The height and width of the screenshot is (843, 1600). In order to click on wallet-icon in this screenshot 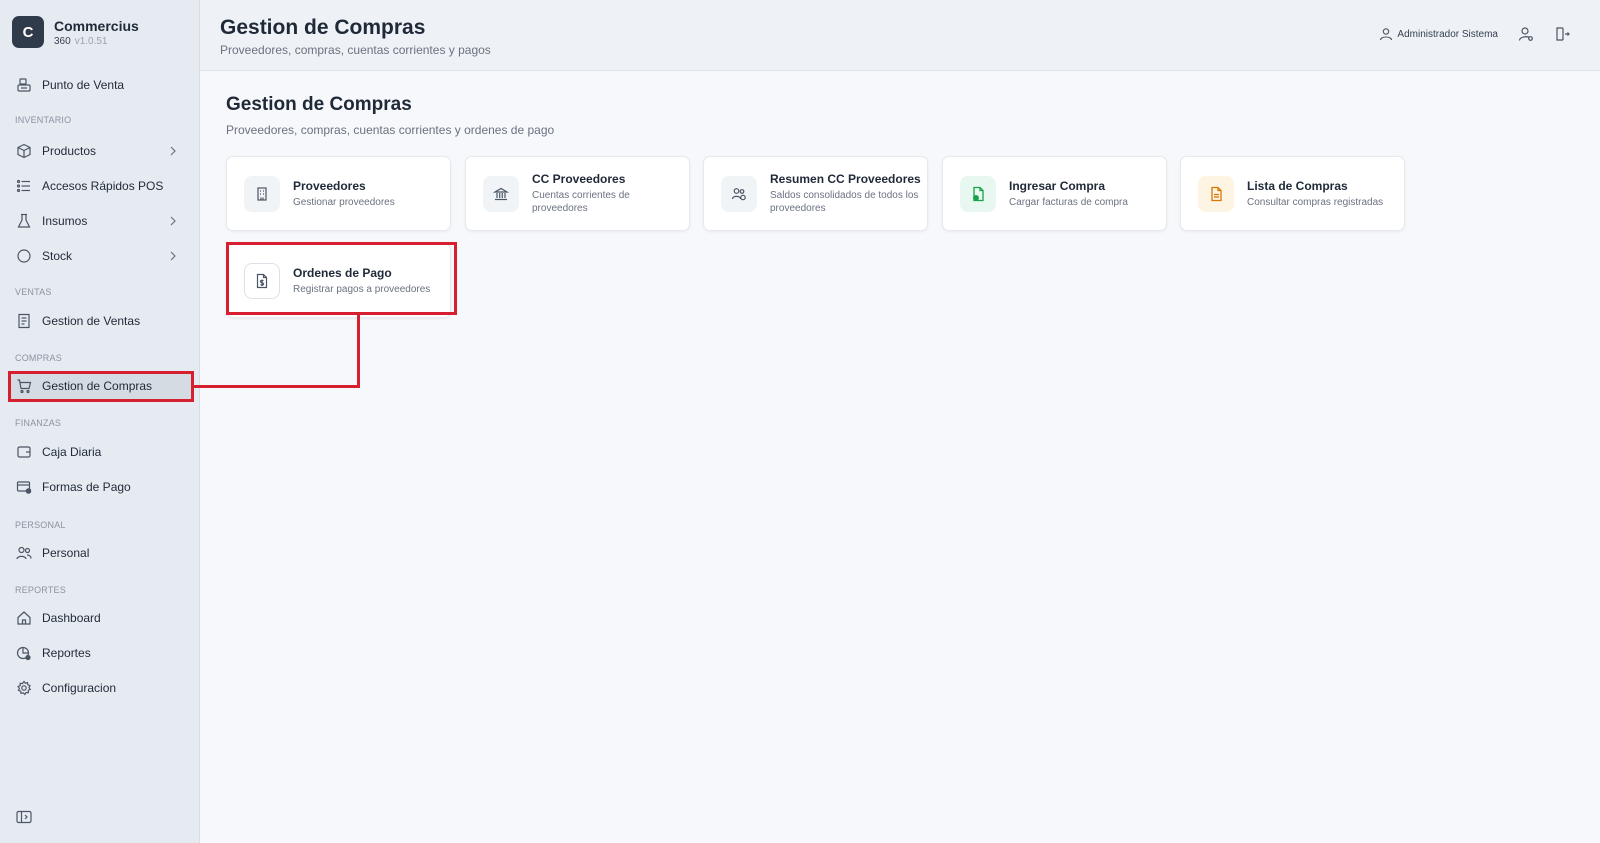, I will do `click(24, 452)`.